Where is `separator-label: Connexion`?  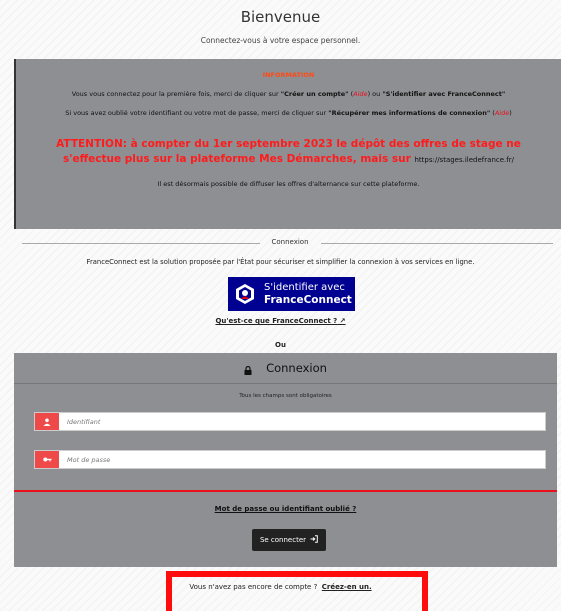 separator-label: Connexion is located at coordinates (290, 242).